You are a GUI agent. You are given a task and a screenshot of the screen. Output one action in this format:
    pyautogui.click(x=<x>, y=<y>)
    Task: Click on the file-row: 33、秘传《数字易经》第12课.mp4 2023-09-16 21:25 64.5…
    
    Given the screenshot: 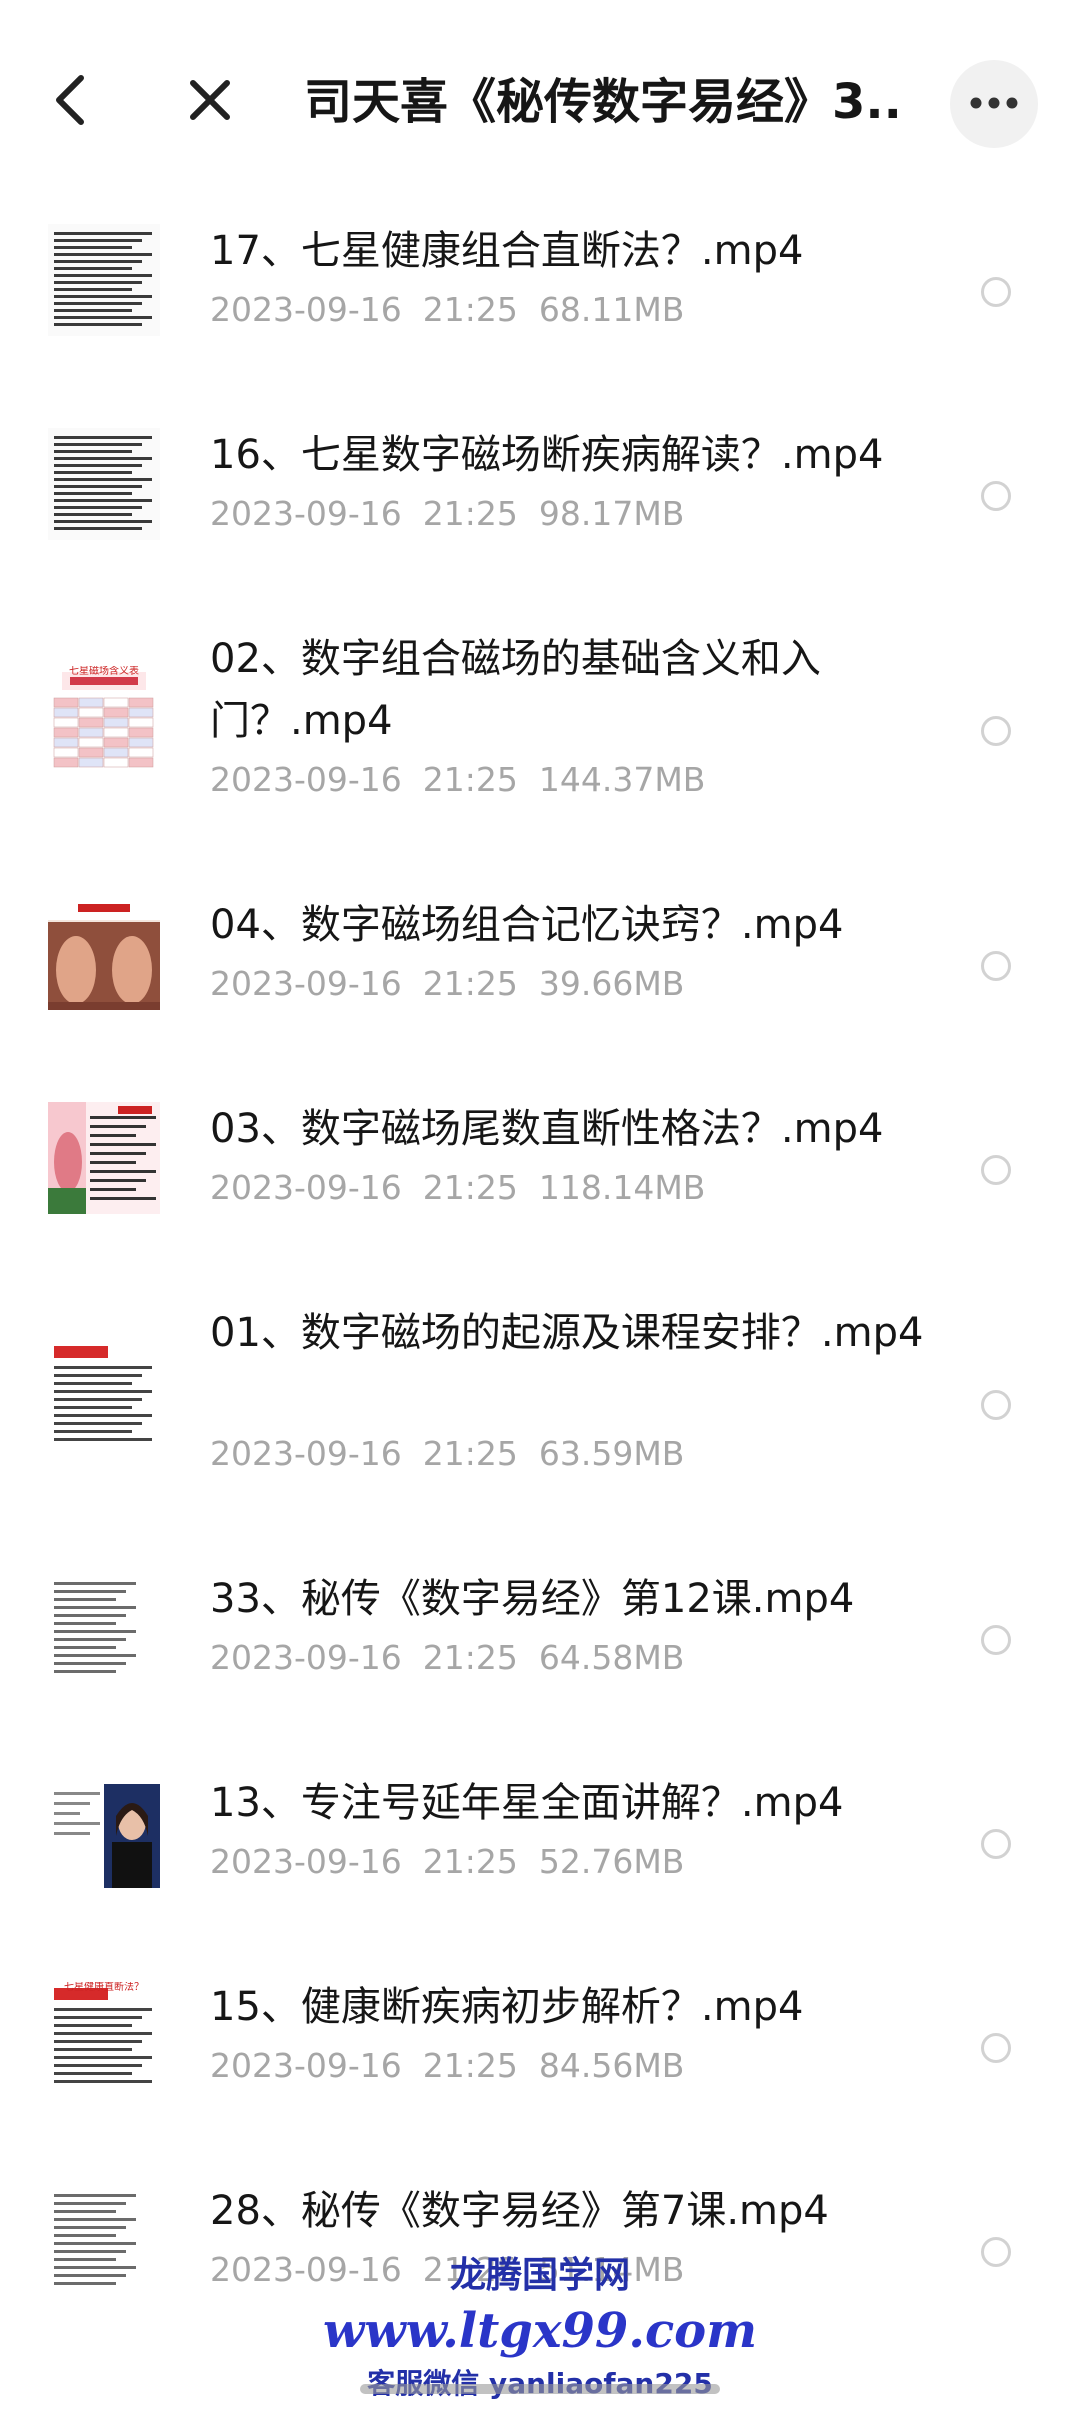 What is the action you would take?
    pyautogui.click(x=540, y=1640)
    